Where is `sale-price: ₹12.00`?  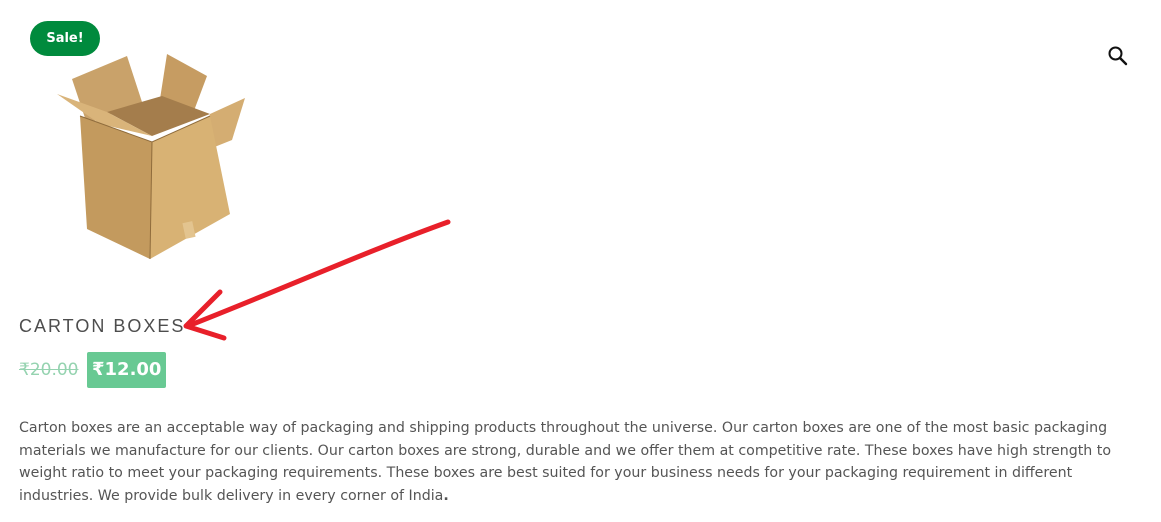 sale-price: ₹12.00 is located at coordinates (127, 370).